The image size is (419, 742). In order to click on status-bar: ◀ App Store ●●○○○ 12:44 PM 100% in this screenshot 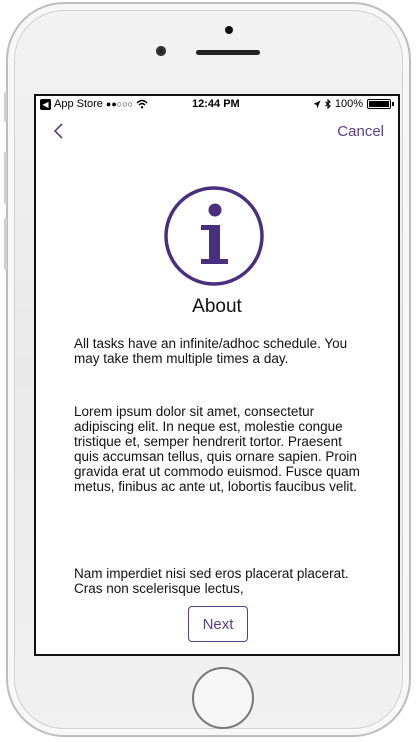, I will do `click(217, 105)`.